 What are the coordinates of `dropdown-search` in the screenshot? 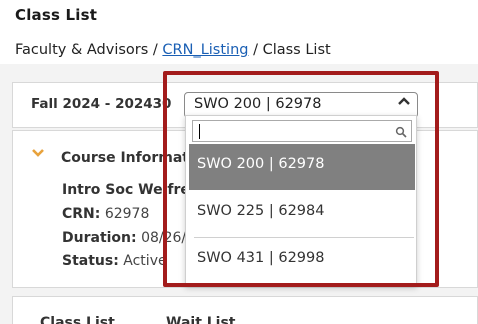 It's located at (302, 131).